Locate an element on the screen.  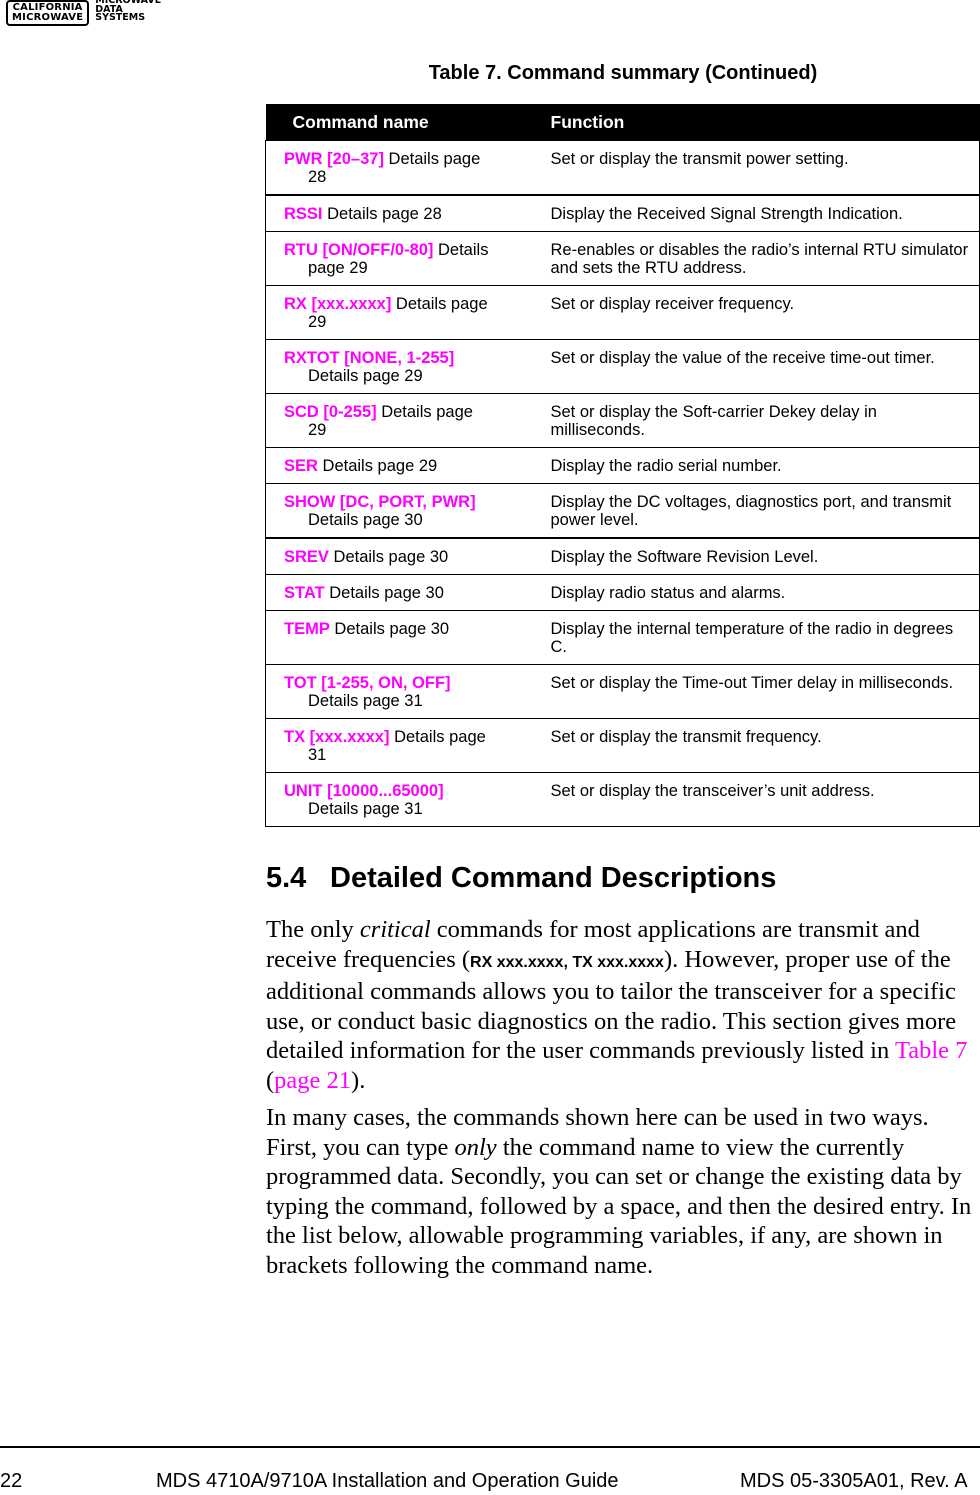
page-21-link: page 21 is located at coordinates (312, 1080).